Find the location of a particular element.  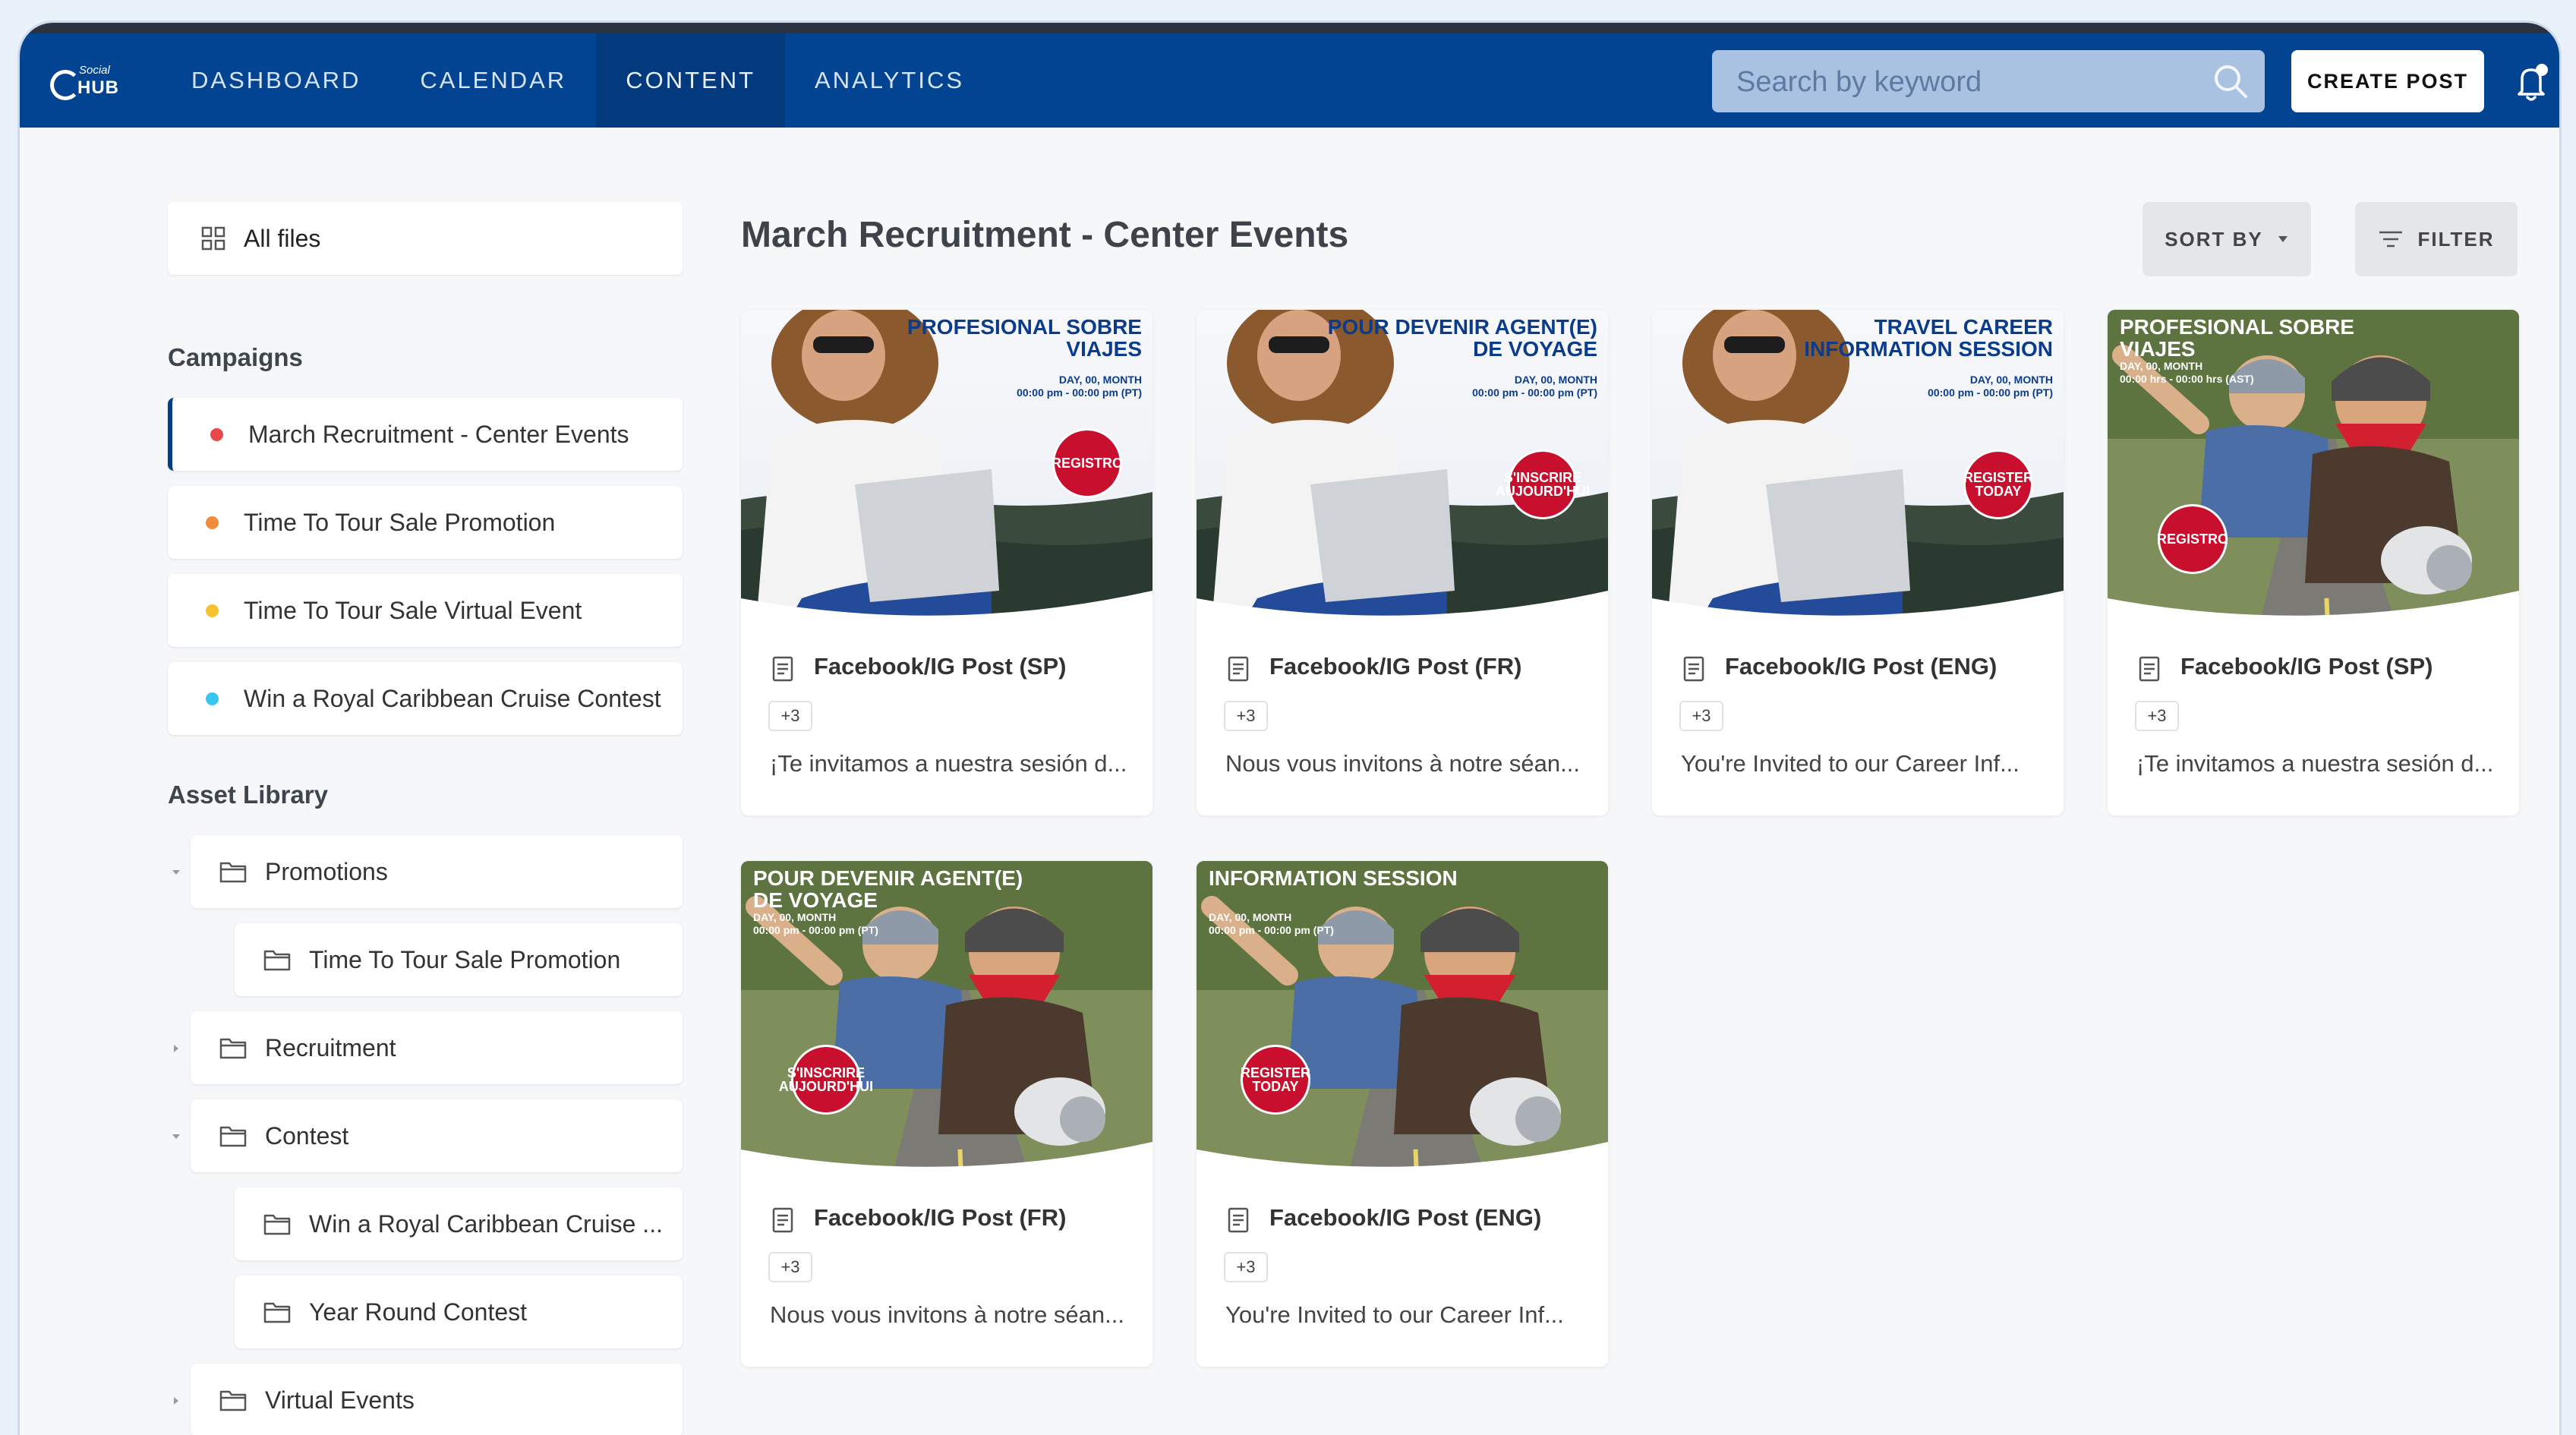

nav-dashboard: DASHBOARD is located at coordinates (276, 81).